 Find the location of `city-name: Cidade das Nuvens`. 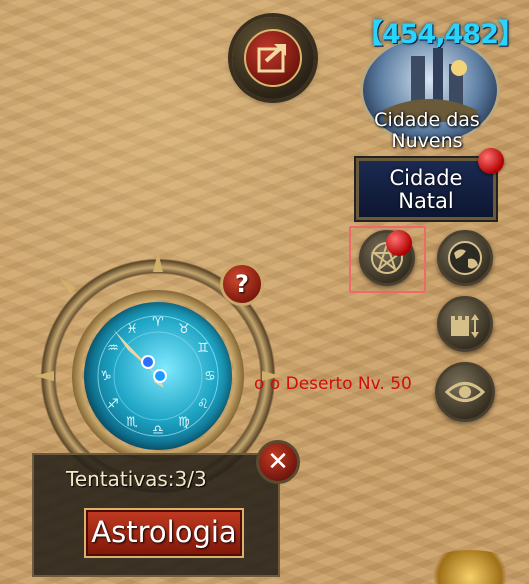

city-name: Cidade das Nuvens is located at coordinates (427, 130).